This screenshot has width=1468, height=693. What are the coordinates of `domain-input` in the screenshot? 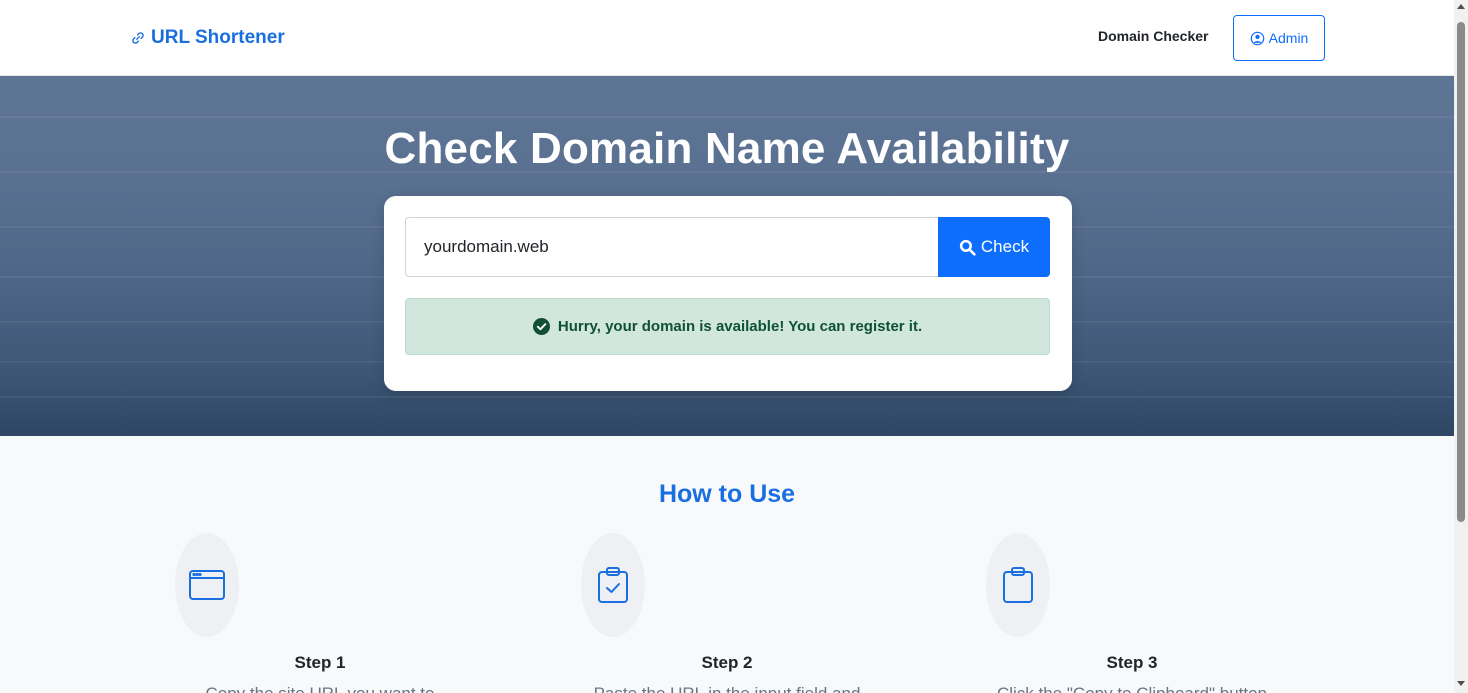 It's located at (672, 247).